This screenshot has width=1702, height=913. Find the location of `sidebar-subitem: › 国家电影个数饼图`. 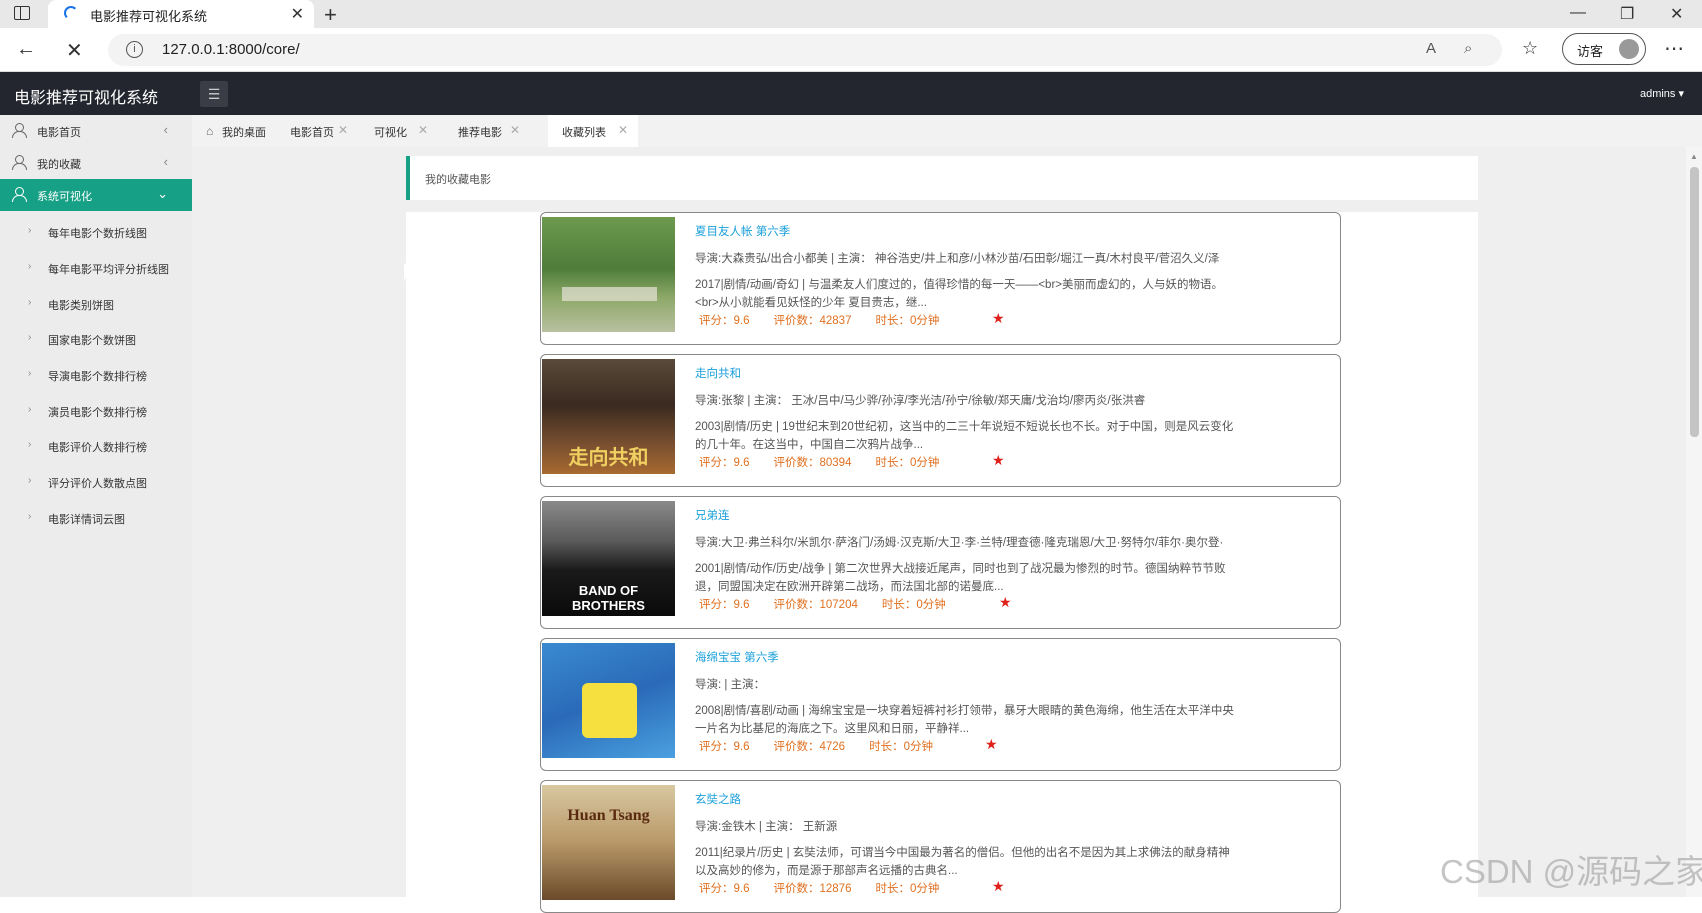

sidebar-subitem: › 国家电影个数饼图 is located at coordinates (96, 339).